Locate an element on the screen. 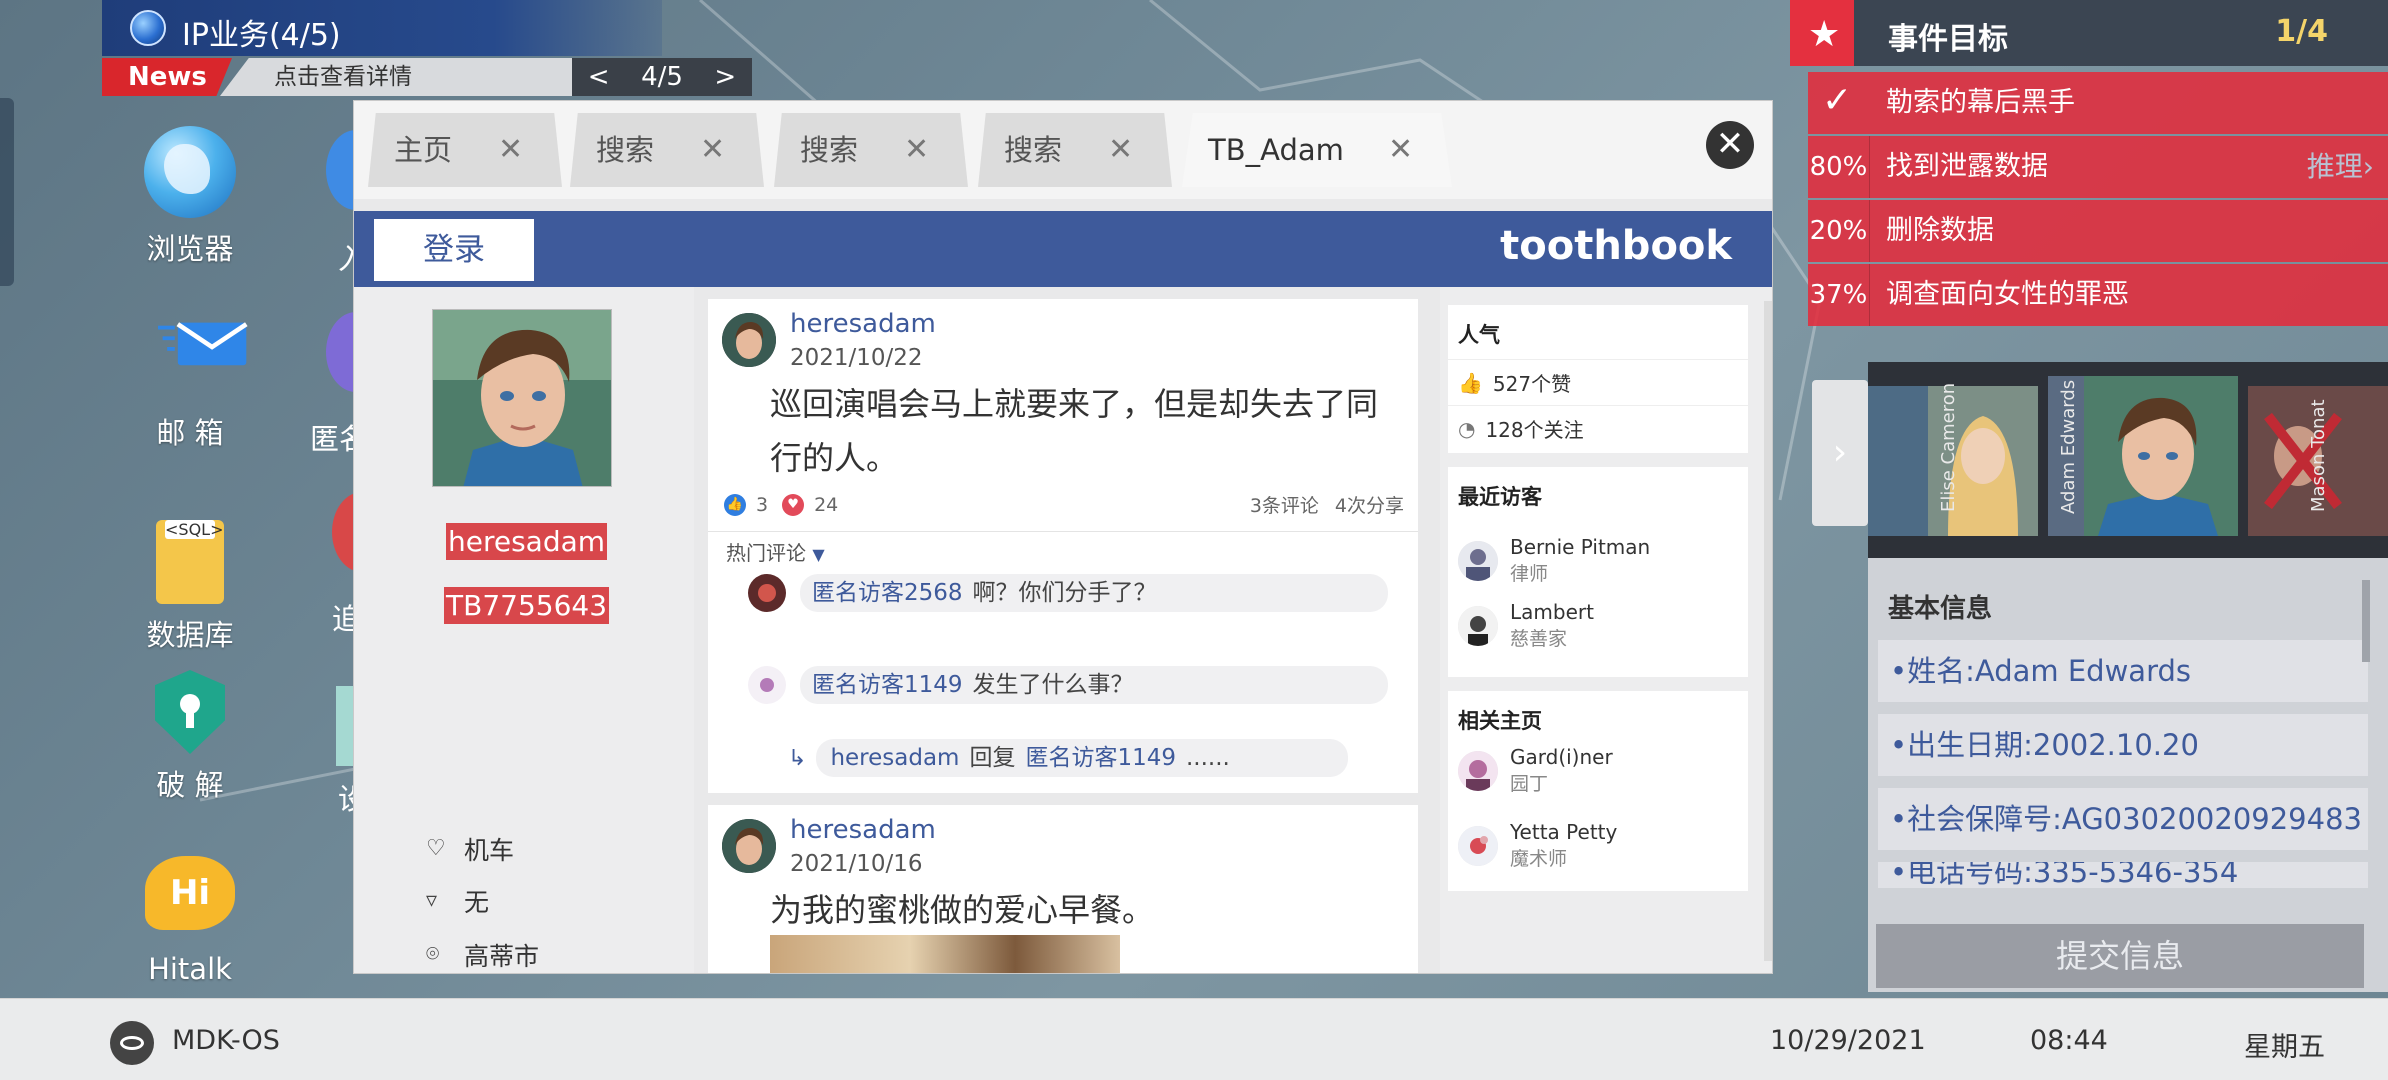  visitor-item: Lambert 慈善家 is located at coordinates (1598, 626).